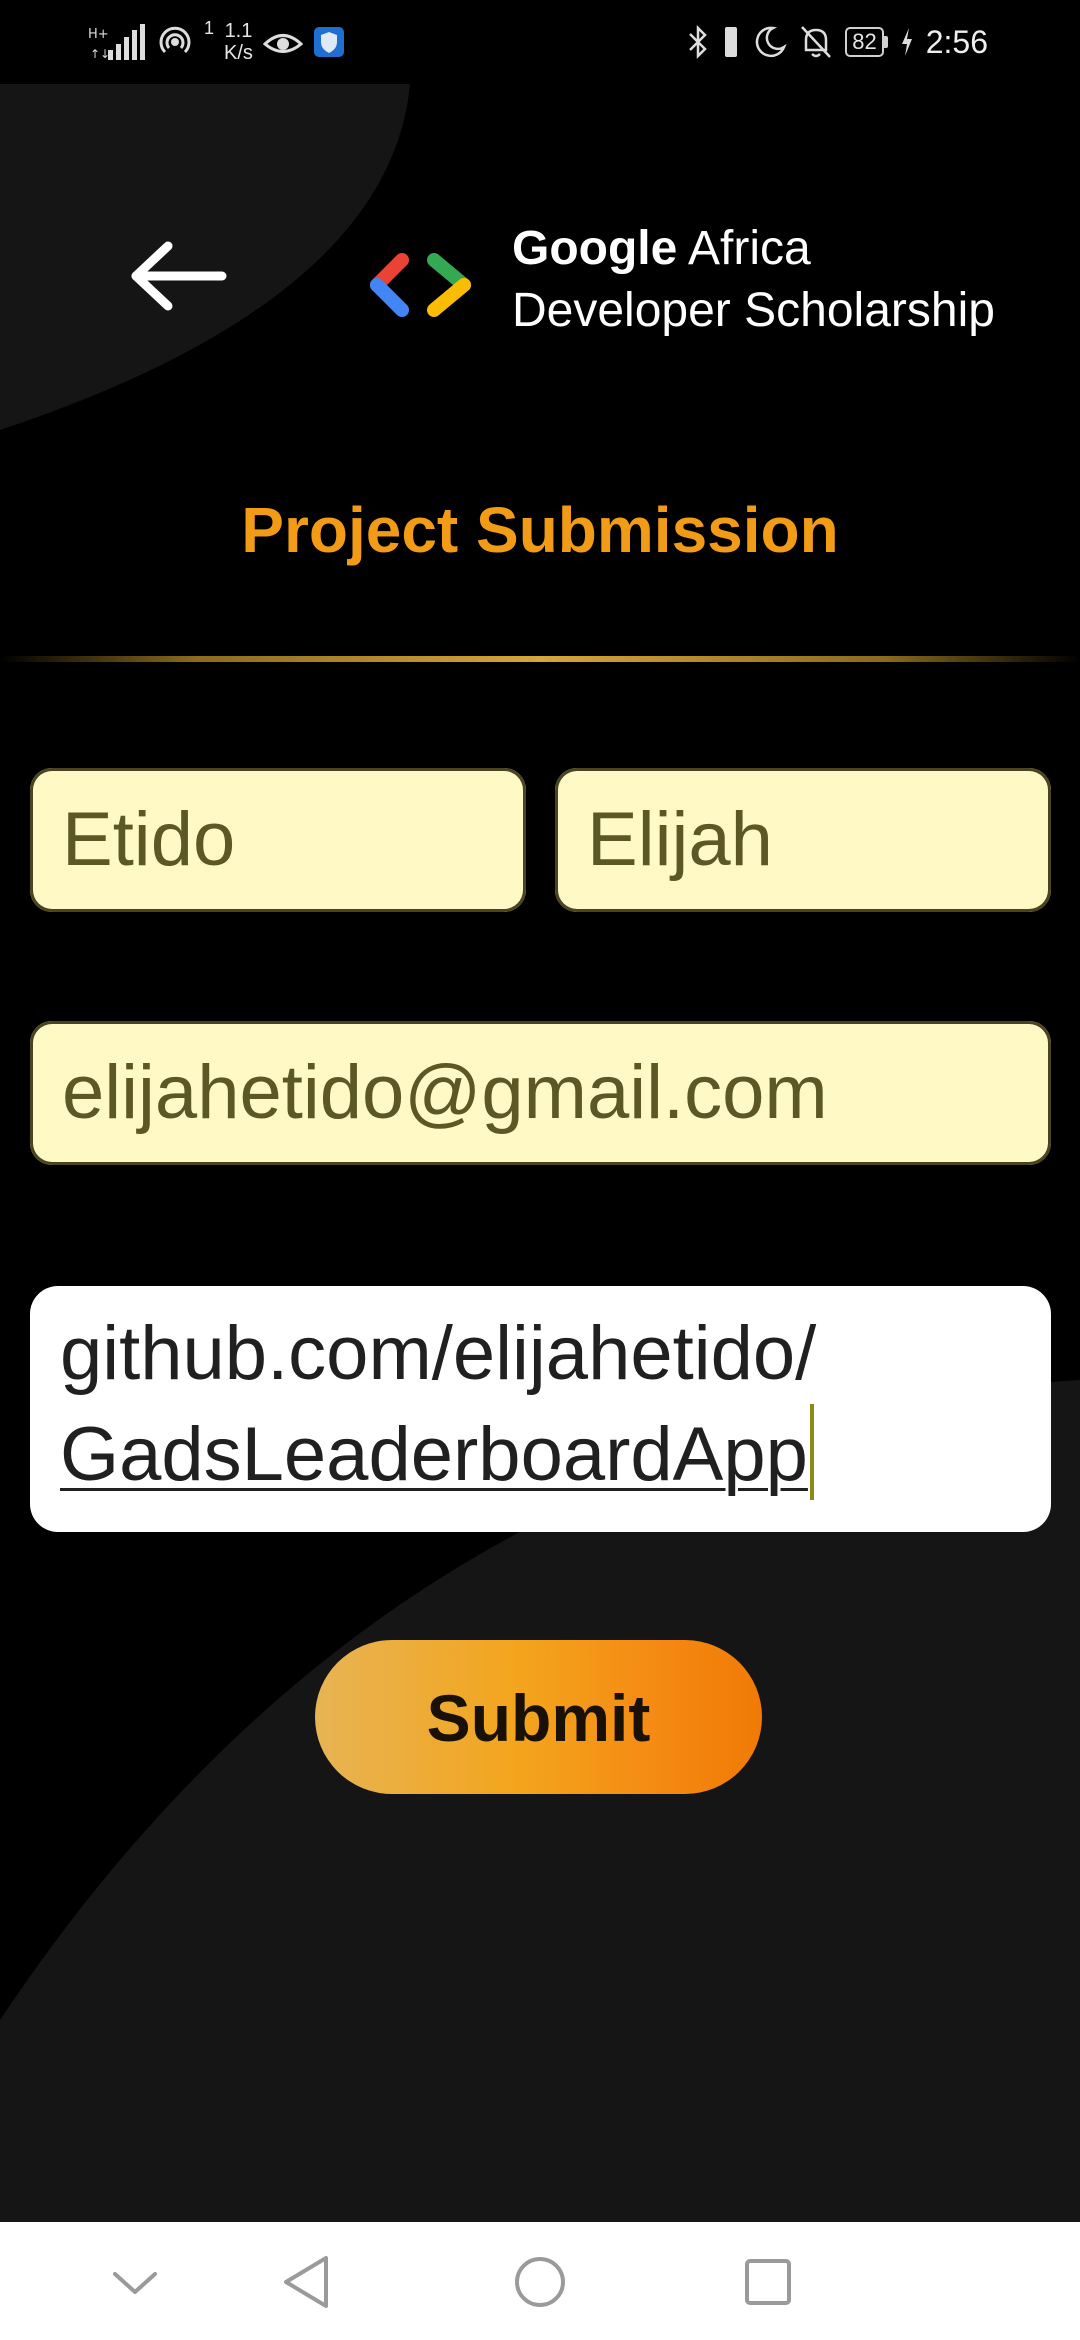 Image resolution: width=1080 pixels, height=2340 pixels. What do you see at coordinates (956, 41) in the screenshot?
I see `status-time: 2:56` at bounding box center [956, 41].